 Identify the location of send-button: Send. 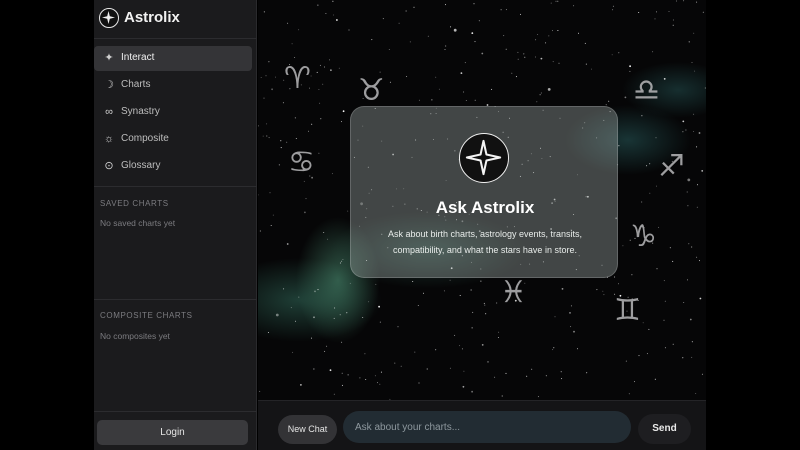
(664, 429).